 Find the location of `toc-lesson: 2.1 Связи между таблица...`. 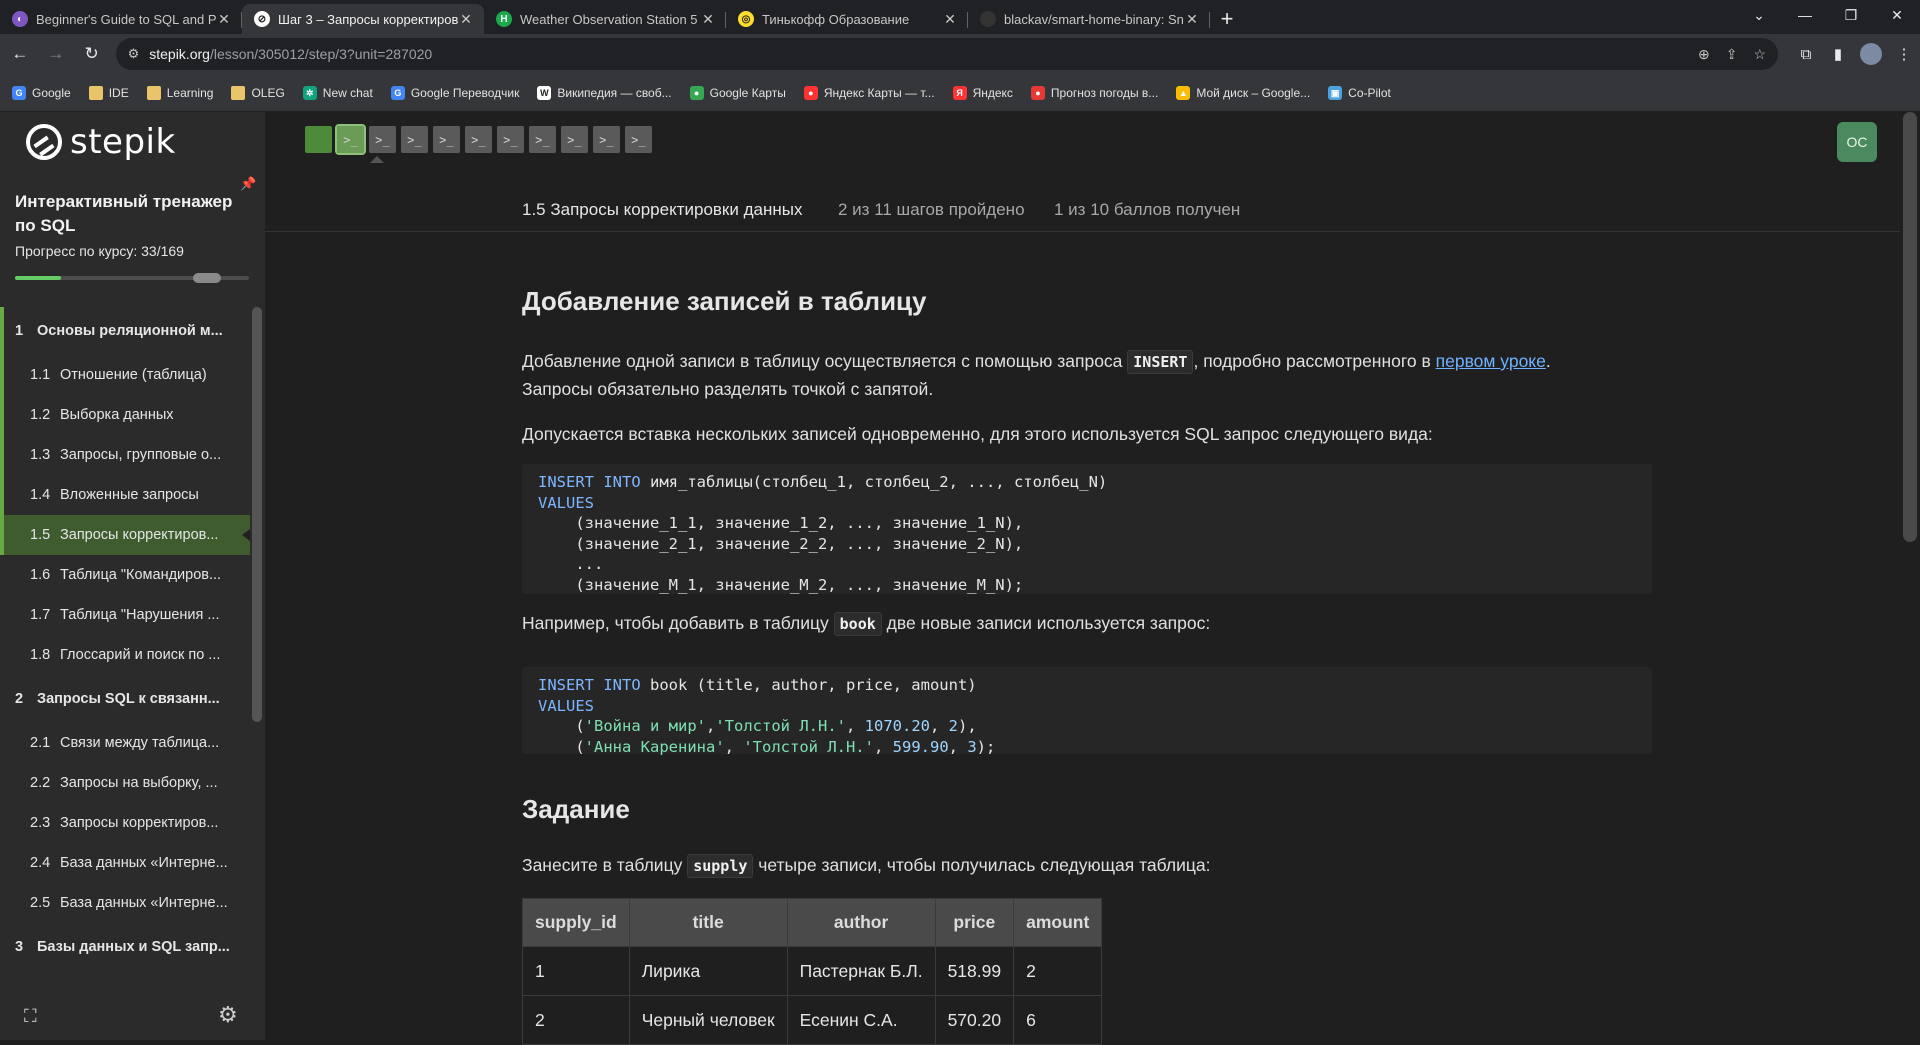

toc-lesson: 2.1 Связи между таблица... is located at coordinates (125, 743).